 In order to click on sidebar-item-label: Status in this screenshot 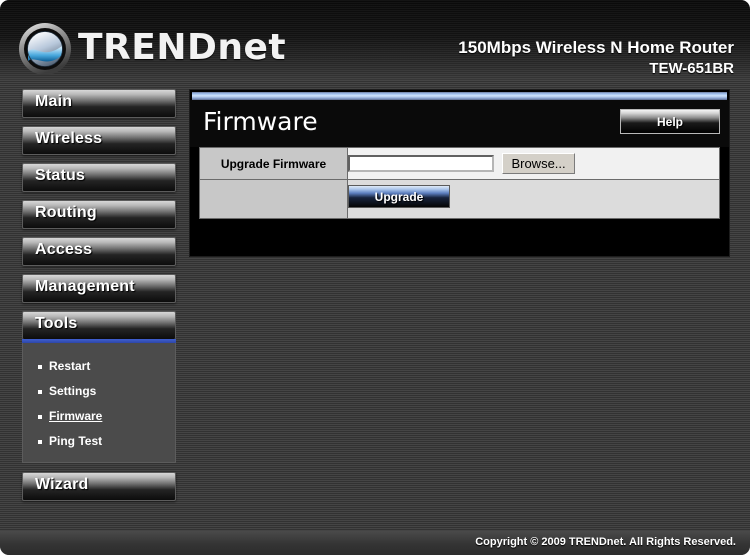, I will do `click(60, 175)`.